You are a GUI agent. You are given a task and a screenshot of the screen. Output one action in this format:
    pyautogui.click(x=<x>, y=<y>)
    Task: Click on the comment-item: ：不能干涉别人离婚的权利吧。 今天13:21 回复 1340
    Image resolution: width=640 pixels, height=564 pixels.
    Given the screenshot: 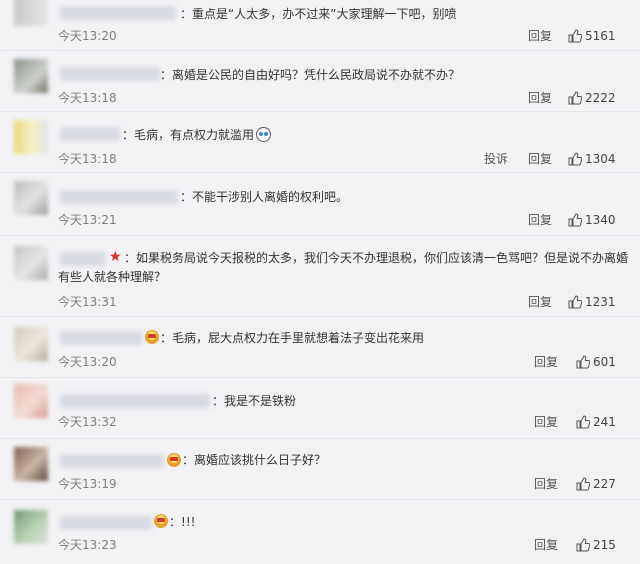 What is the action you would take?
    pyautogui.click(x=320, y=204)
    